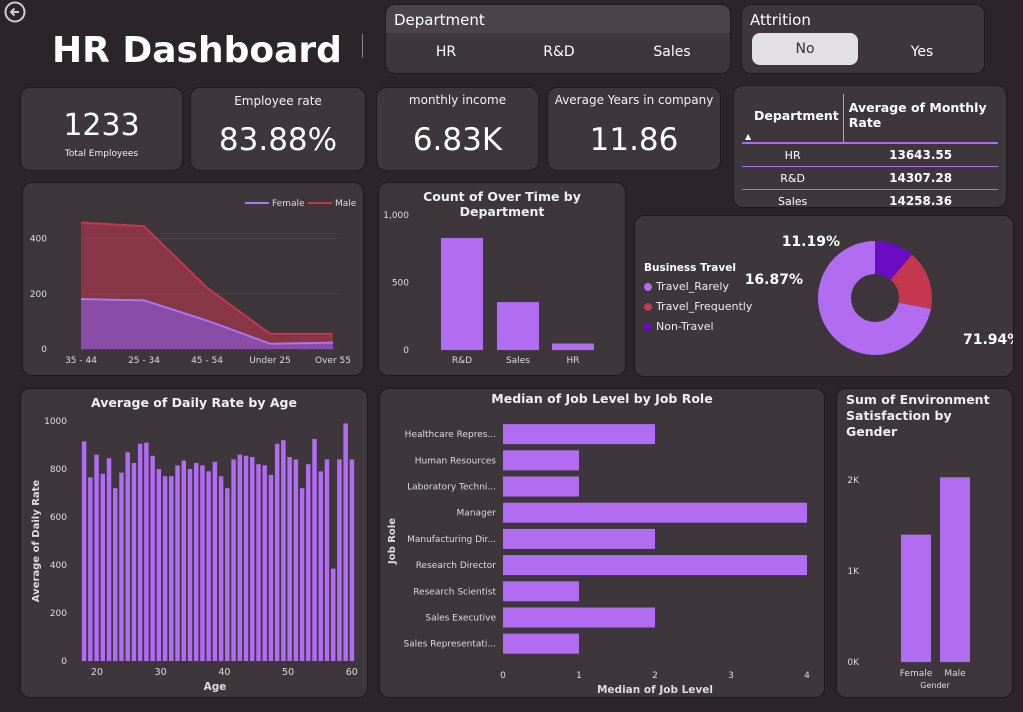 The height and width of the screenshot is (712, 1023). I want to click on x-tick-label: 25 - 34, so click(144, 361).